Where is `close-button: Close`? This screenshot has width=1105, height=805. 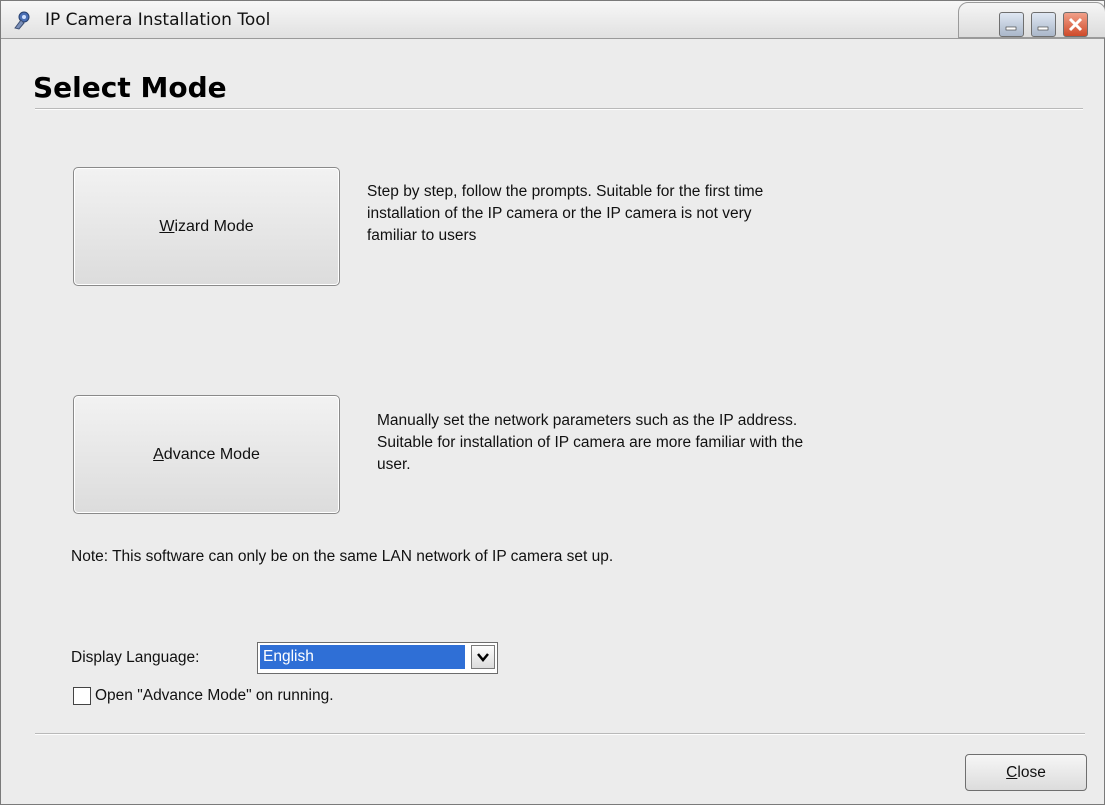 close-button: Close is located at coordinates (1026, 772).